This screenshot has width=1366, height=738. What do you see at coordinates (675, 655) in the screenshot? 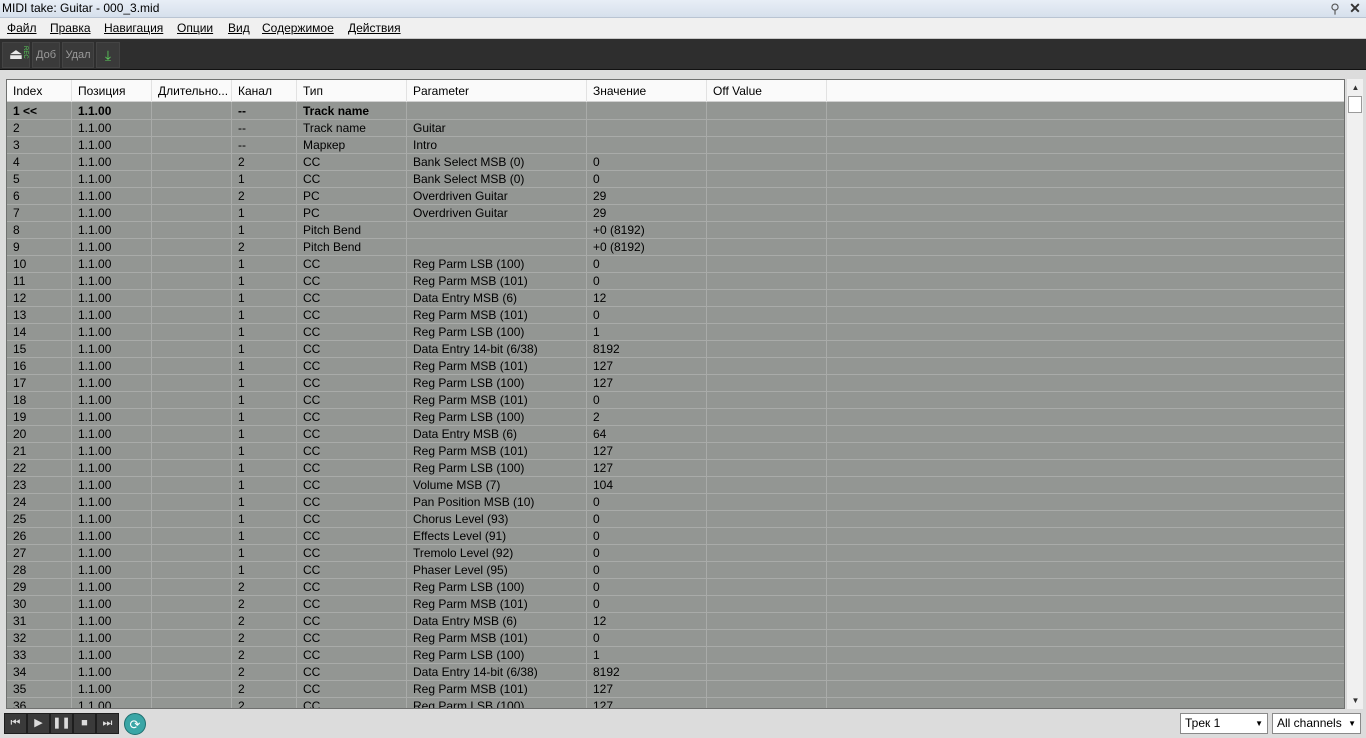
I see `table-row: 33 1.1.00 2 CC Reg Parm LSB (100) 1` at bounding box center [675, 655].